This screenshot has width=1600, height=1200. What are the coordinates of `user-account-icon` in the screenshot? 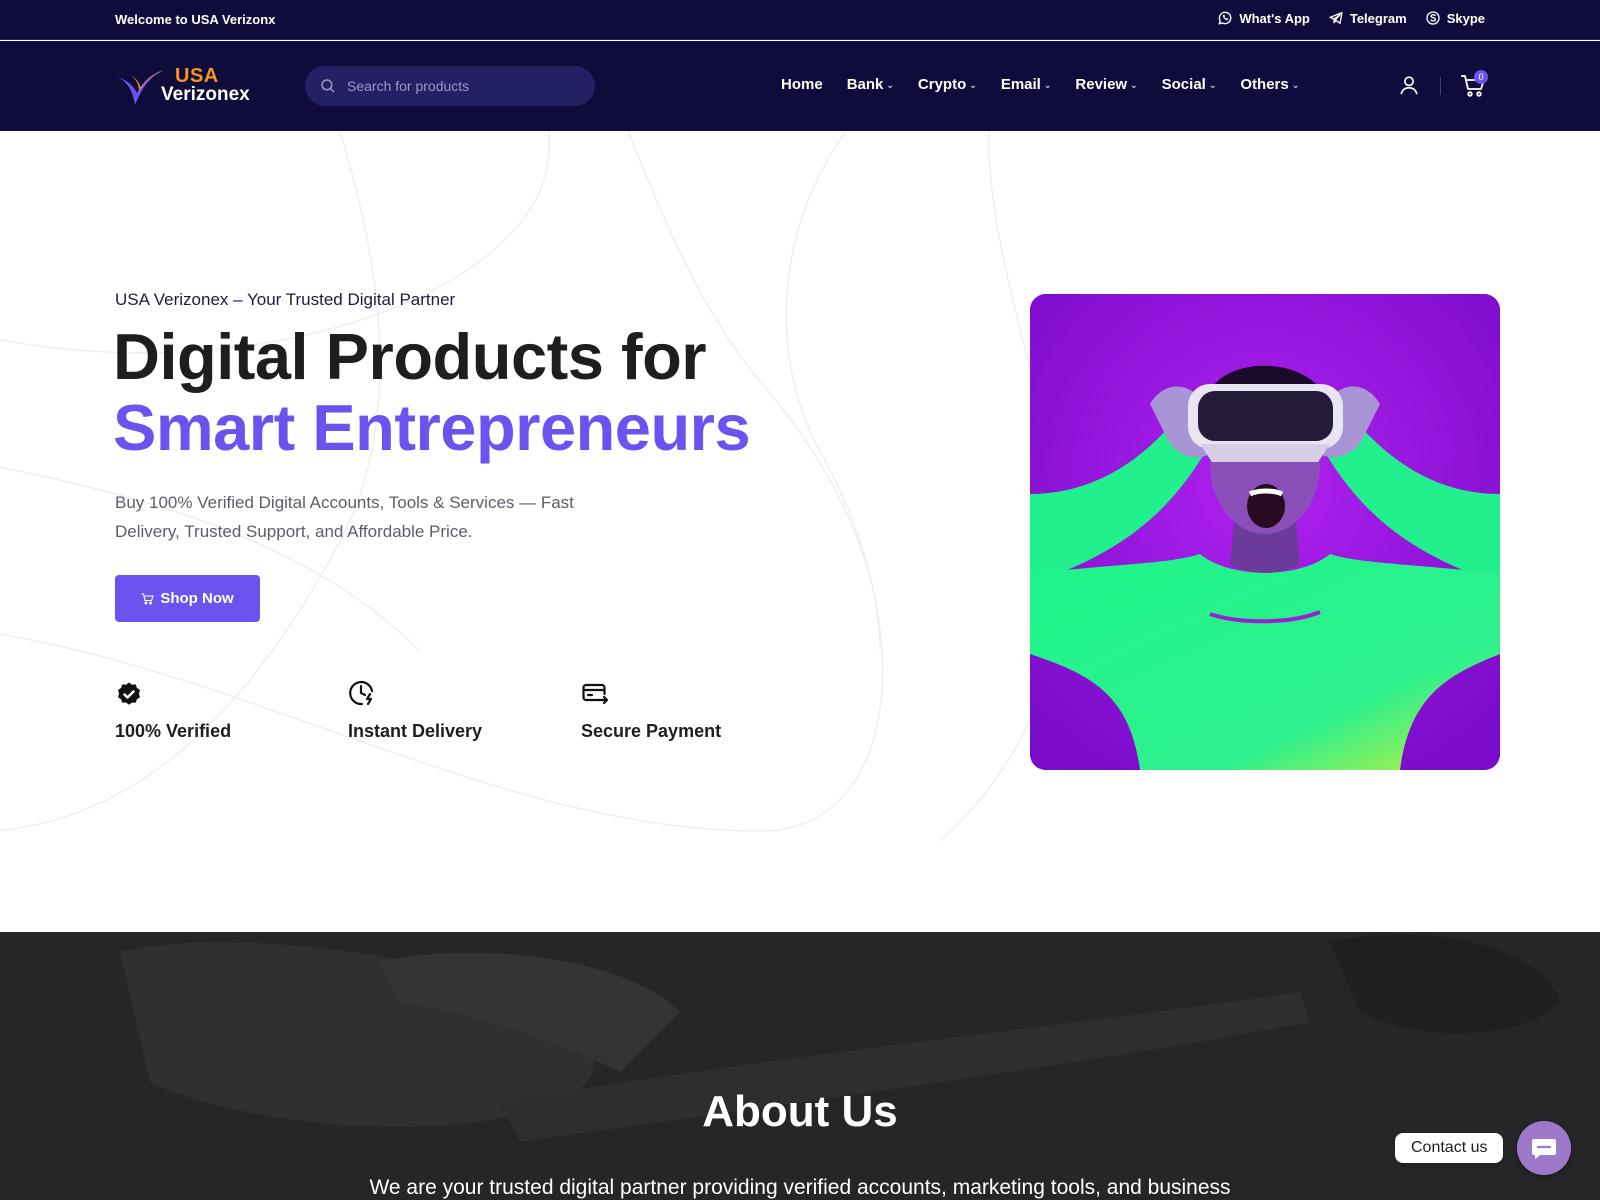 It's located at (1409, 85).